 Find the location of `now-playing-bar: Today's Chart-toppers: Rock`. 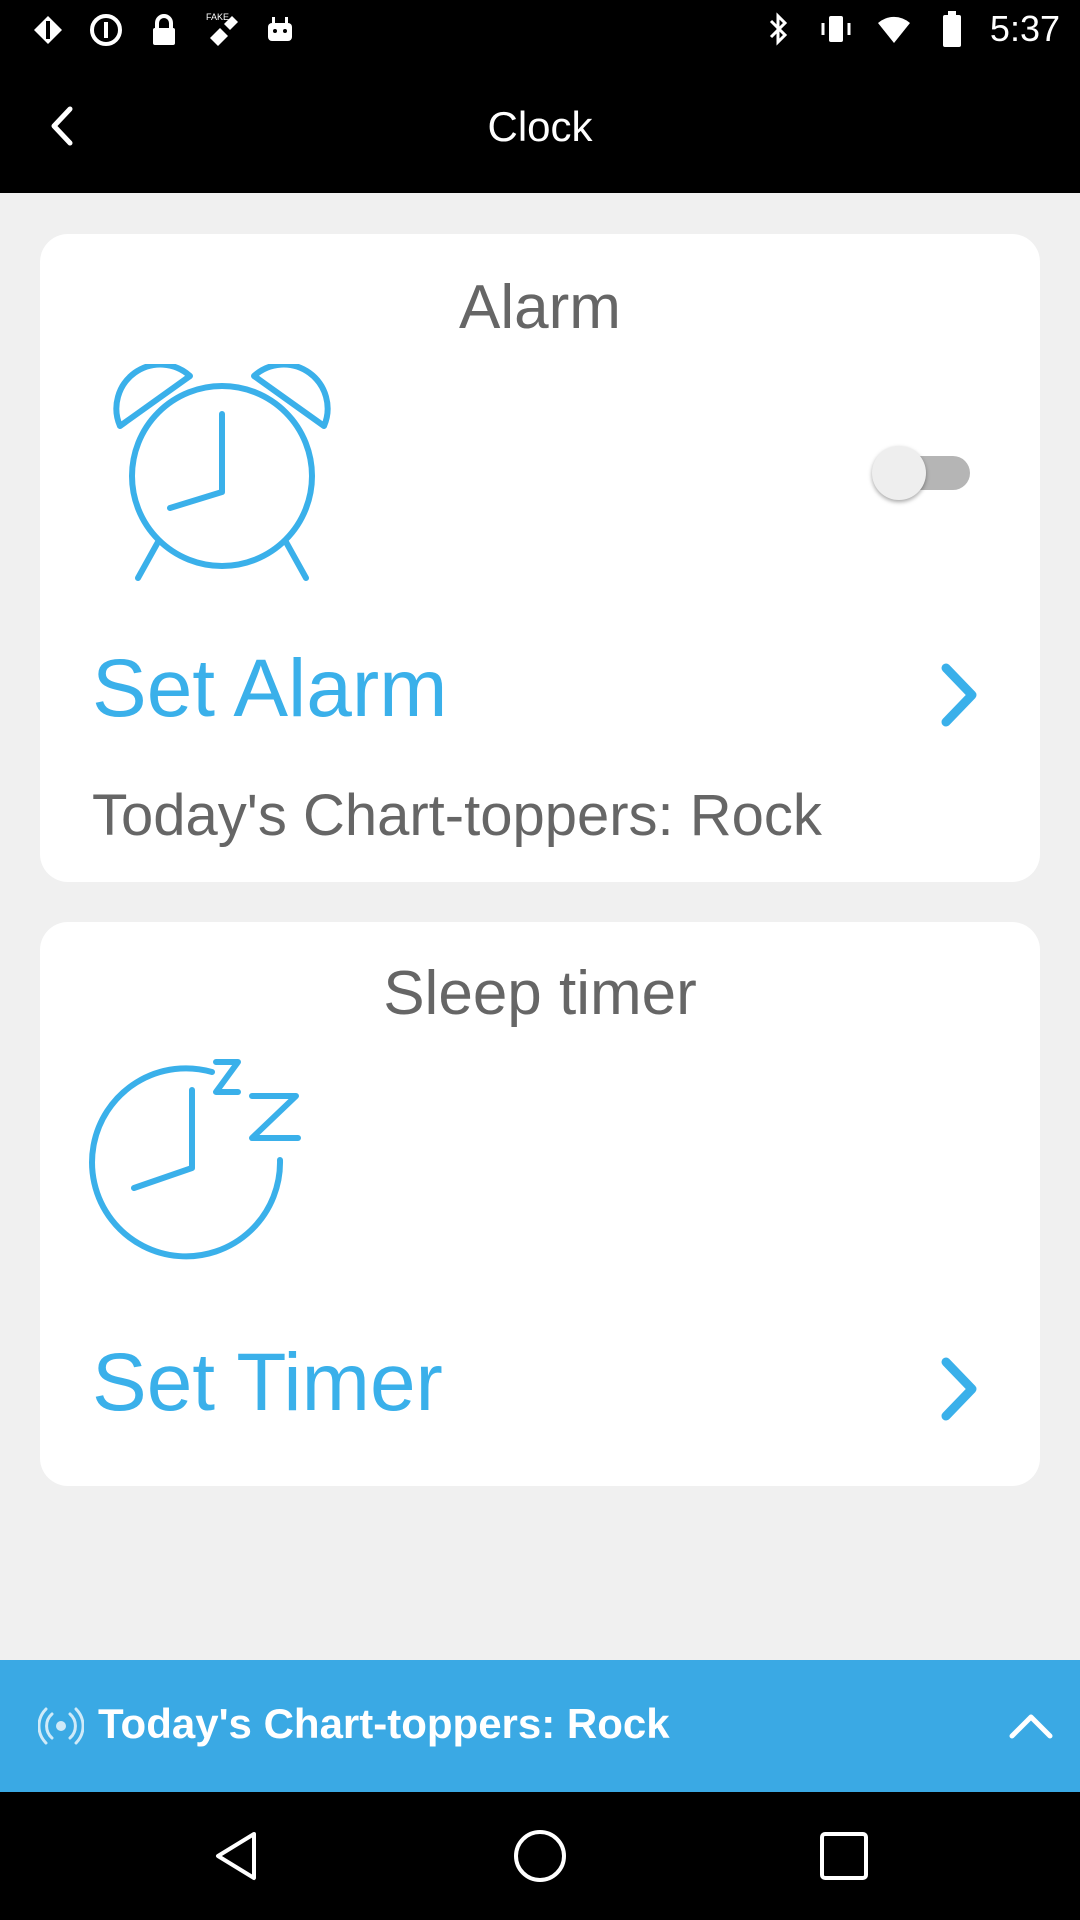

now-playing-bar: Today's Chart-toppers: Rock is located at coordinates (540, 1726).